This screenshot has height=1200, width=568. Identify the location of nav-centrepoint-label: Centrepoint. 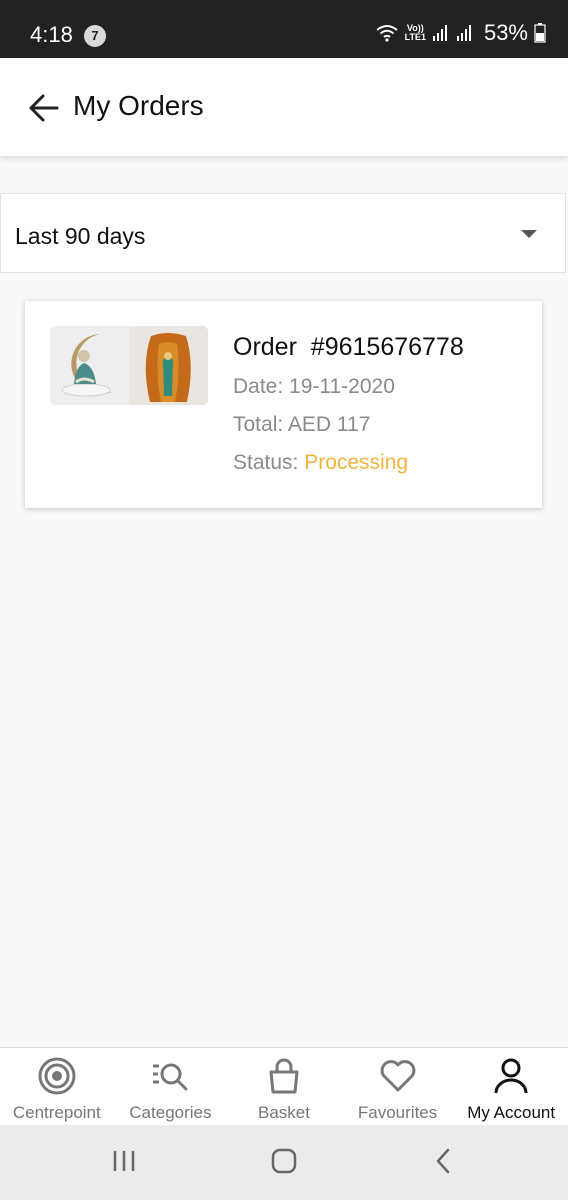
(56, 1112).